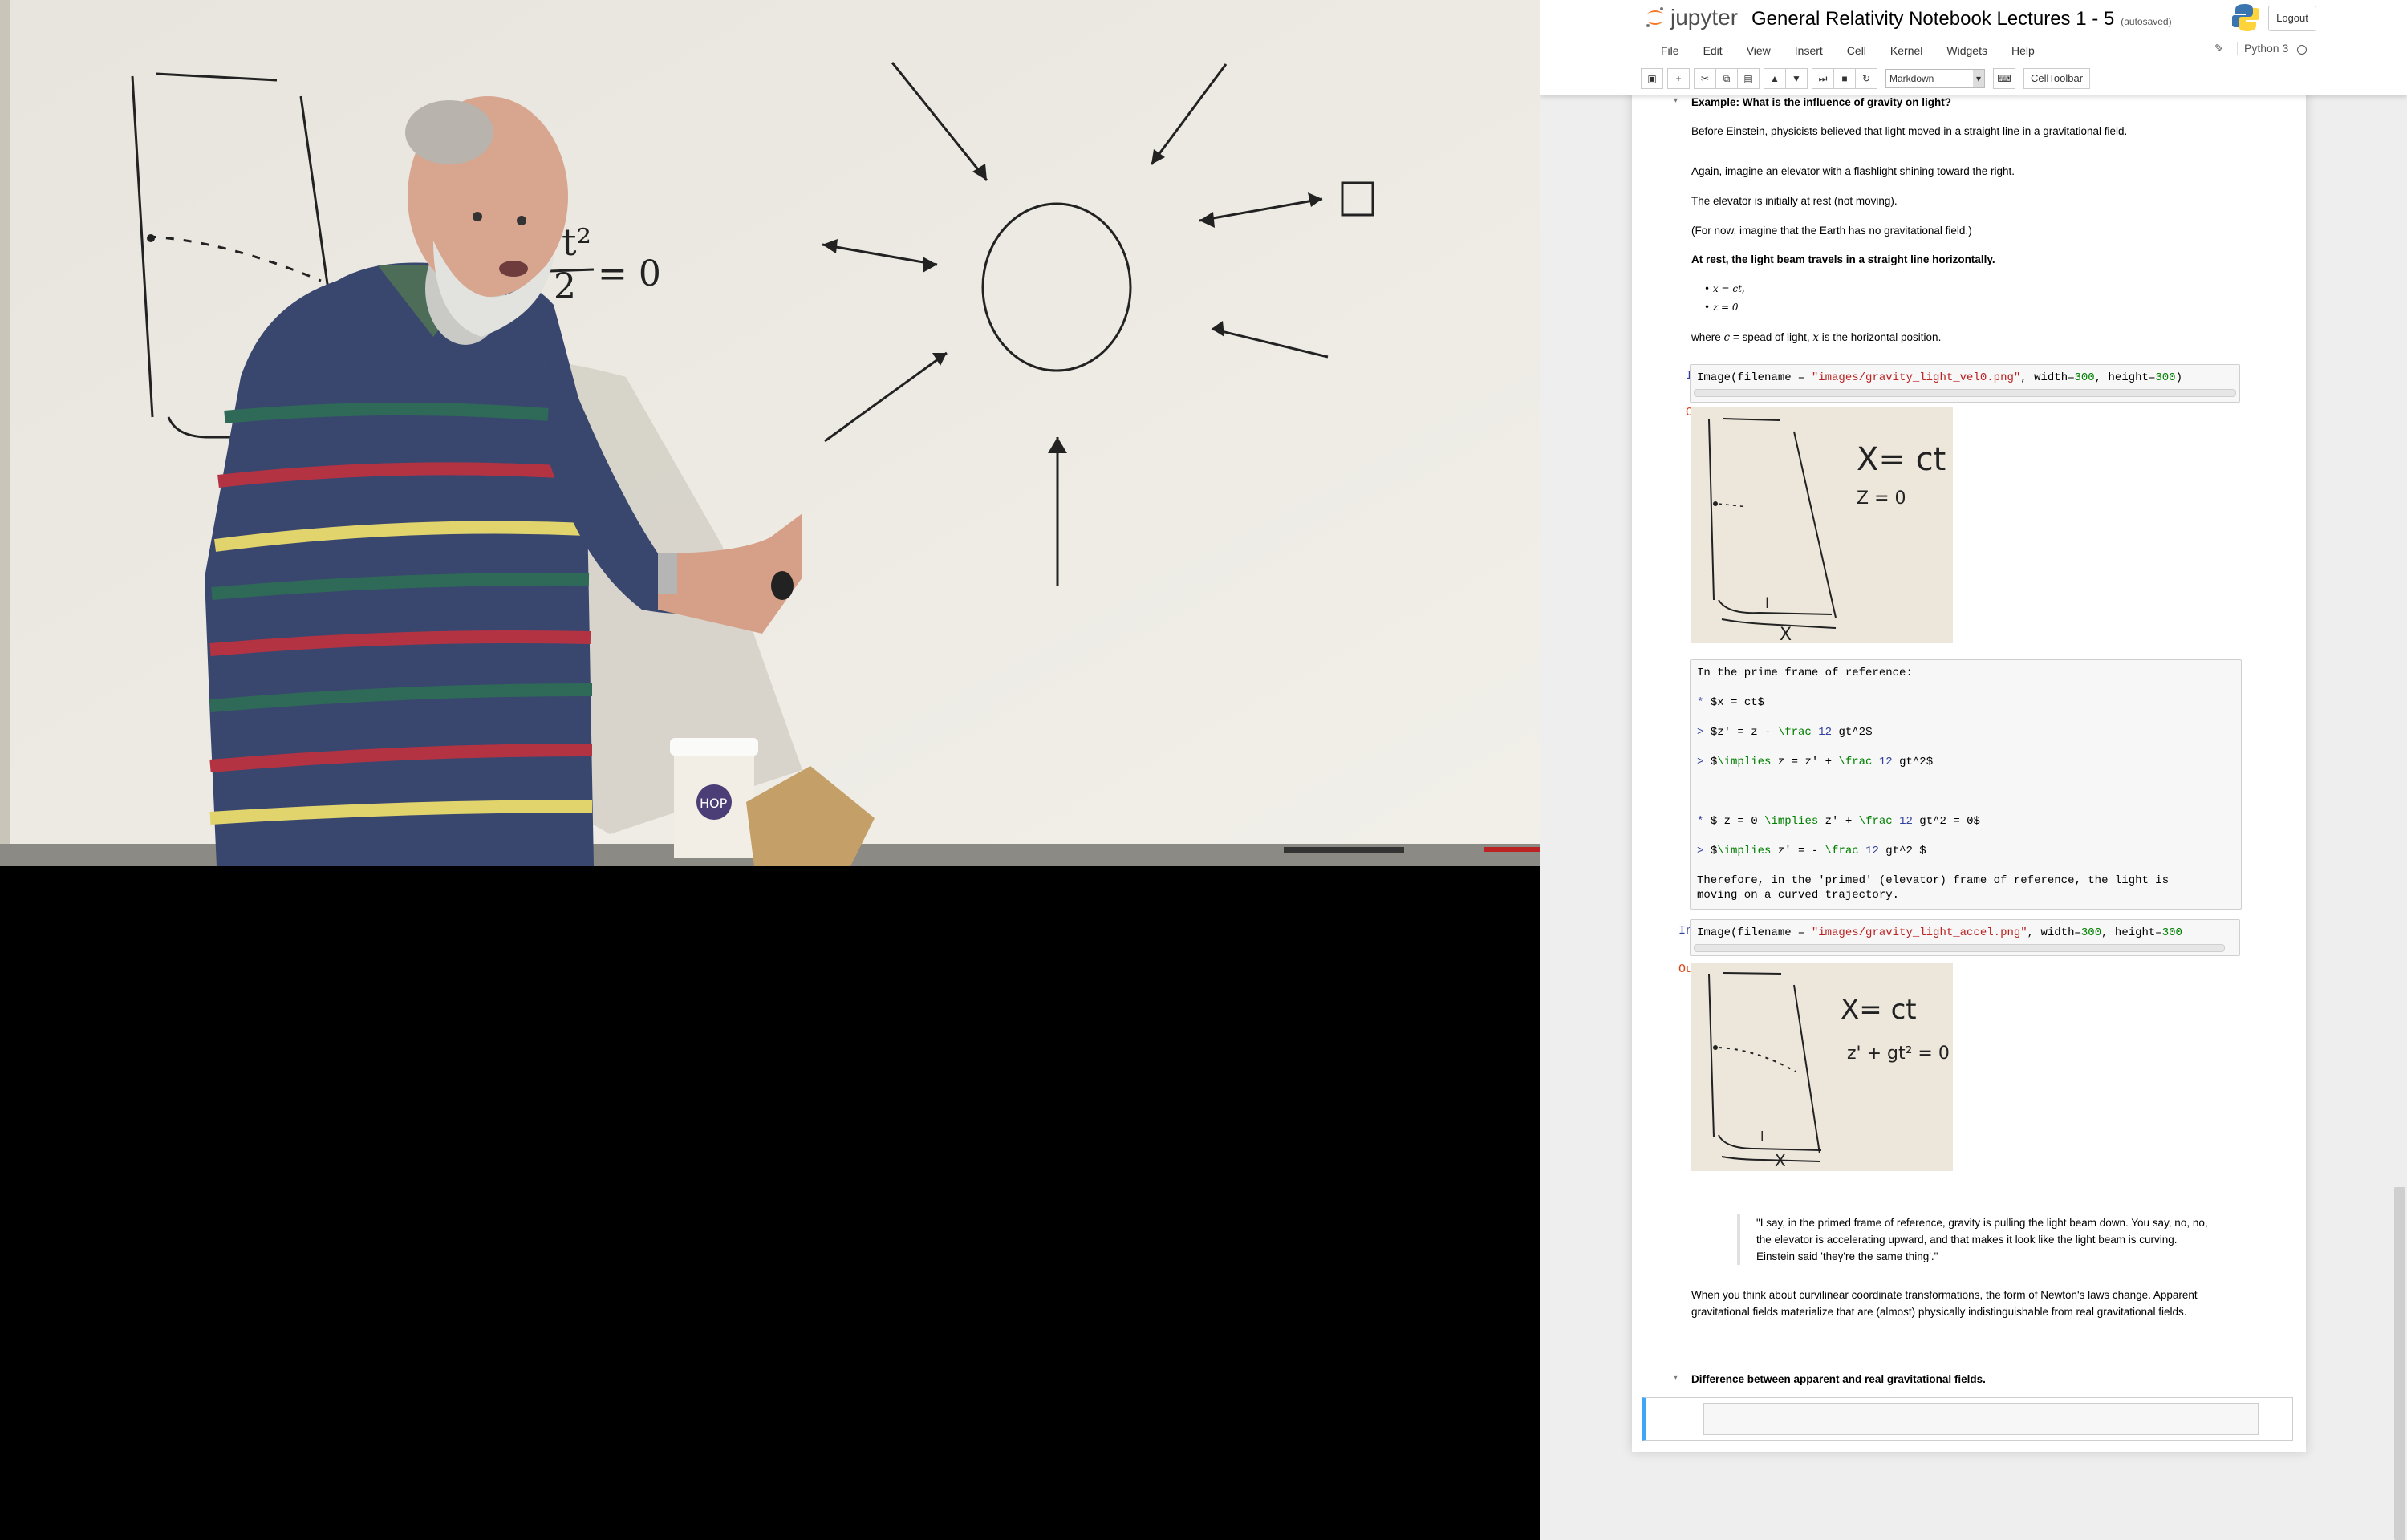 The image size is (2407, 1540). Describe the element at coordinates (1809, 50) in the screenshot. I see `menu-insert: Insert` at that location.